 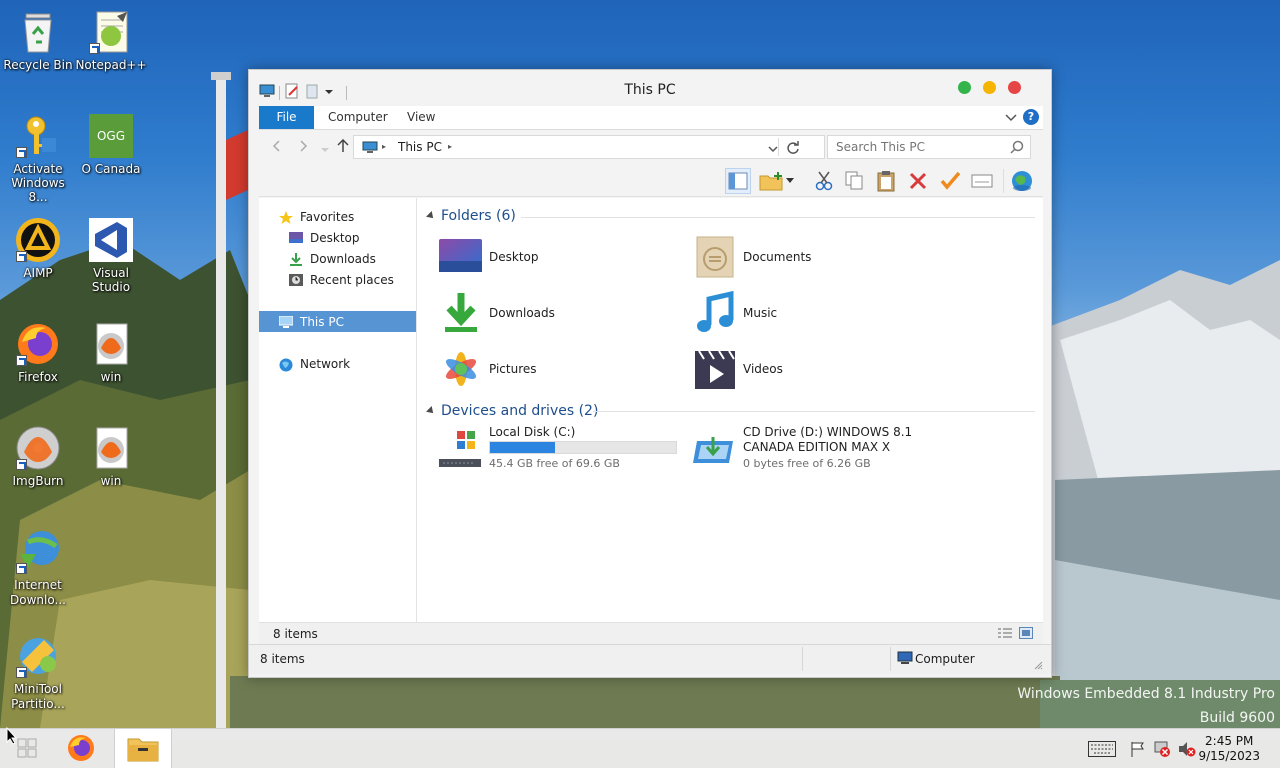 What do you see at coordinates (111, 255) in the screenshot?
I see `desktop-icon-visual-studio: Visual Studio` at bounding box center [111, 255].